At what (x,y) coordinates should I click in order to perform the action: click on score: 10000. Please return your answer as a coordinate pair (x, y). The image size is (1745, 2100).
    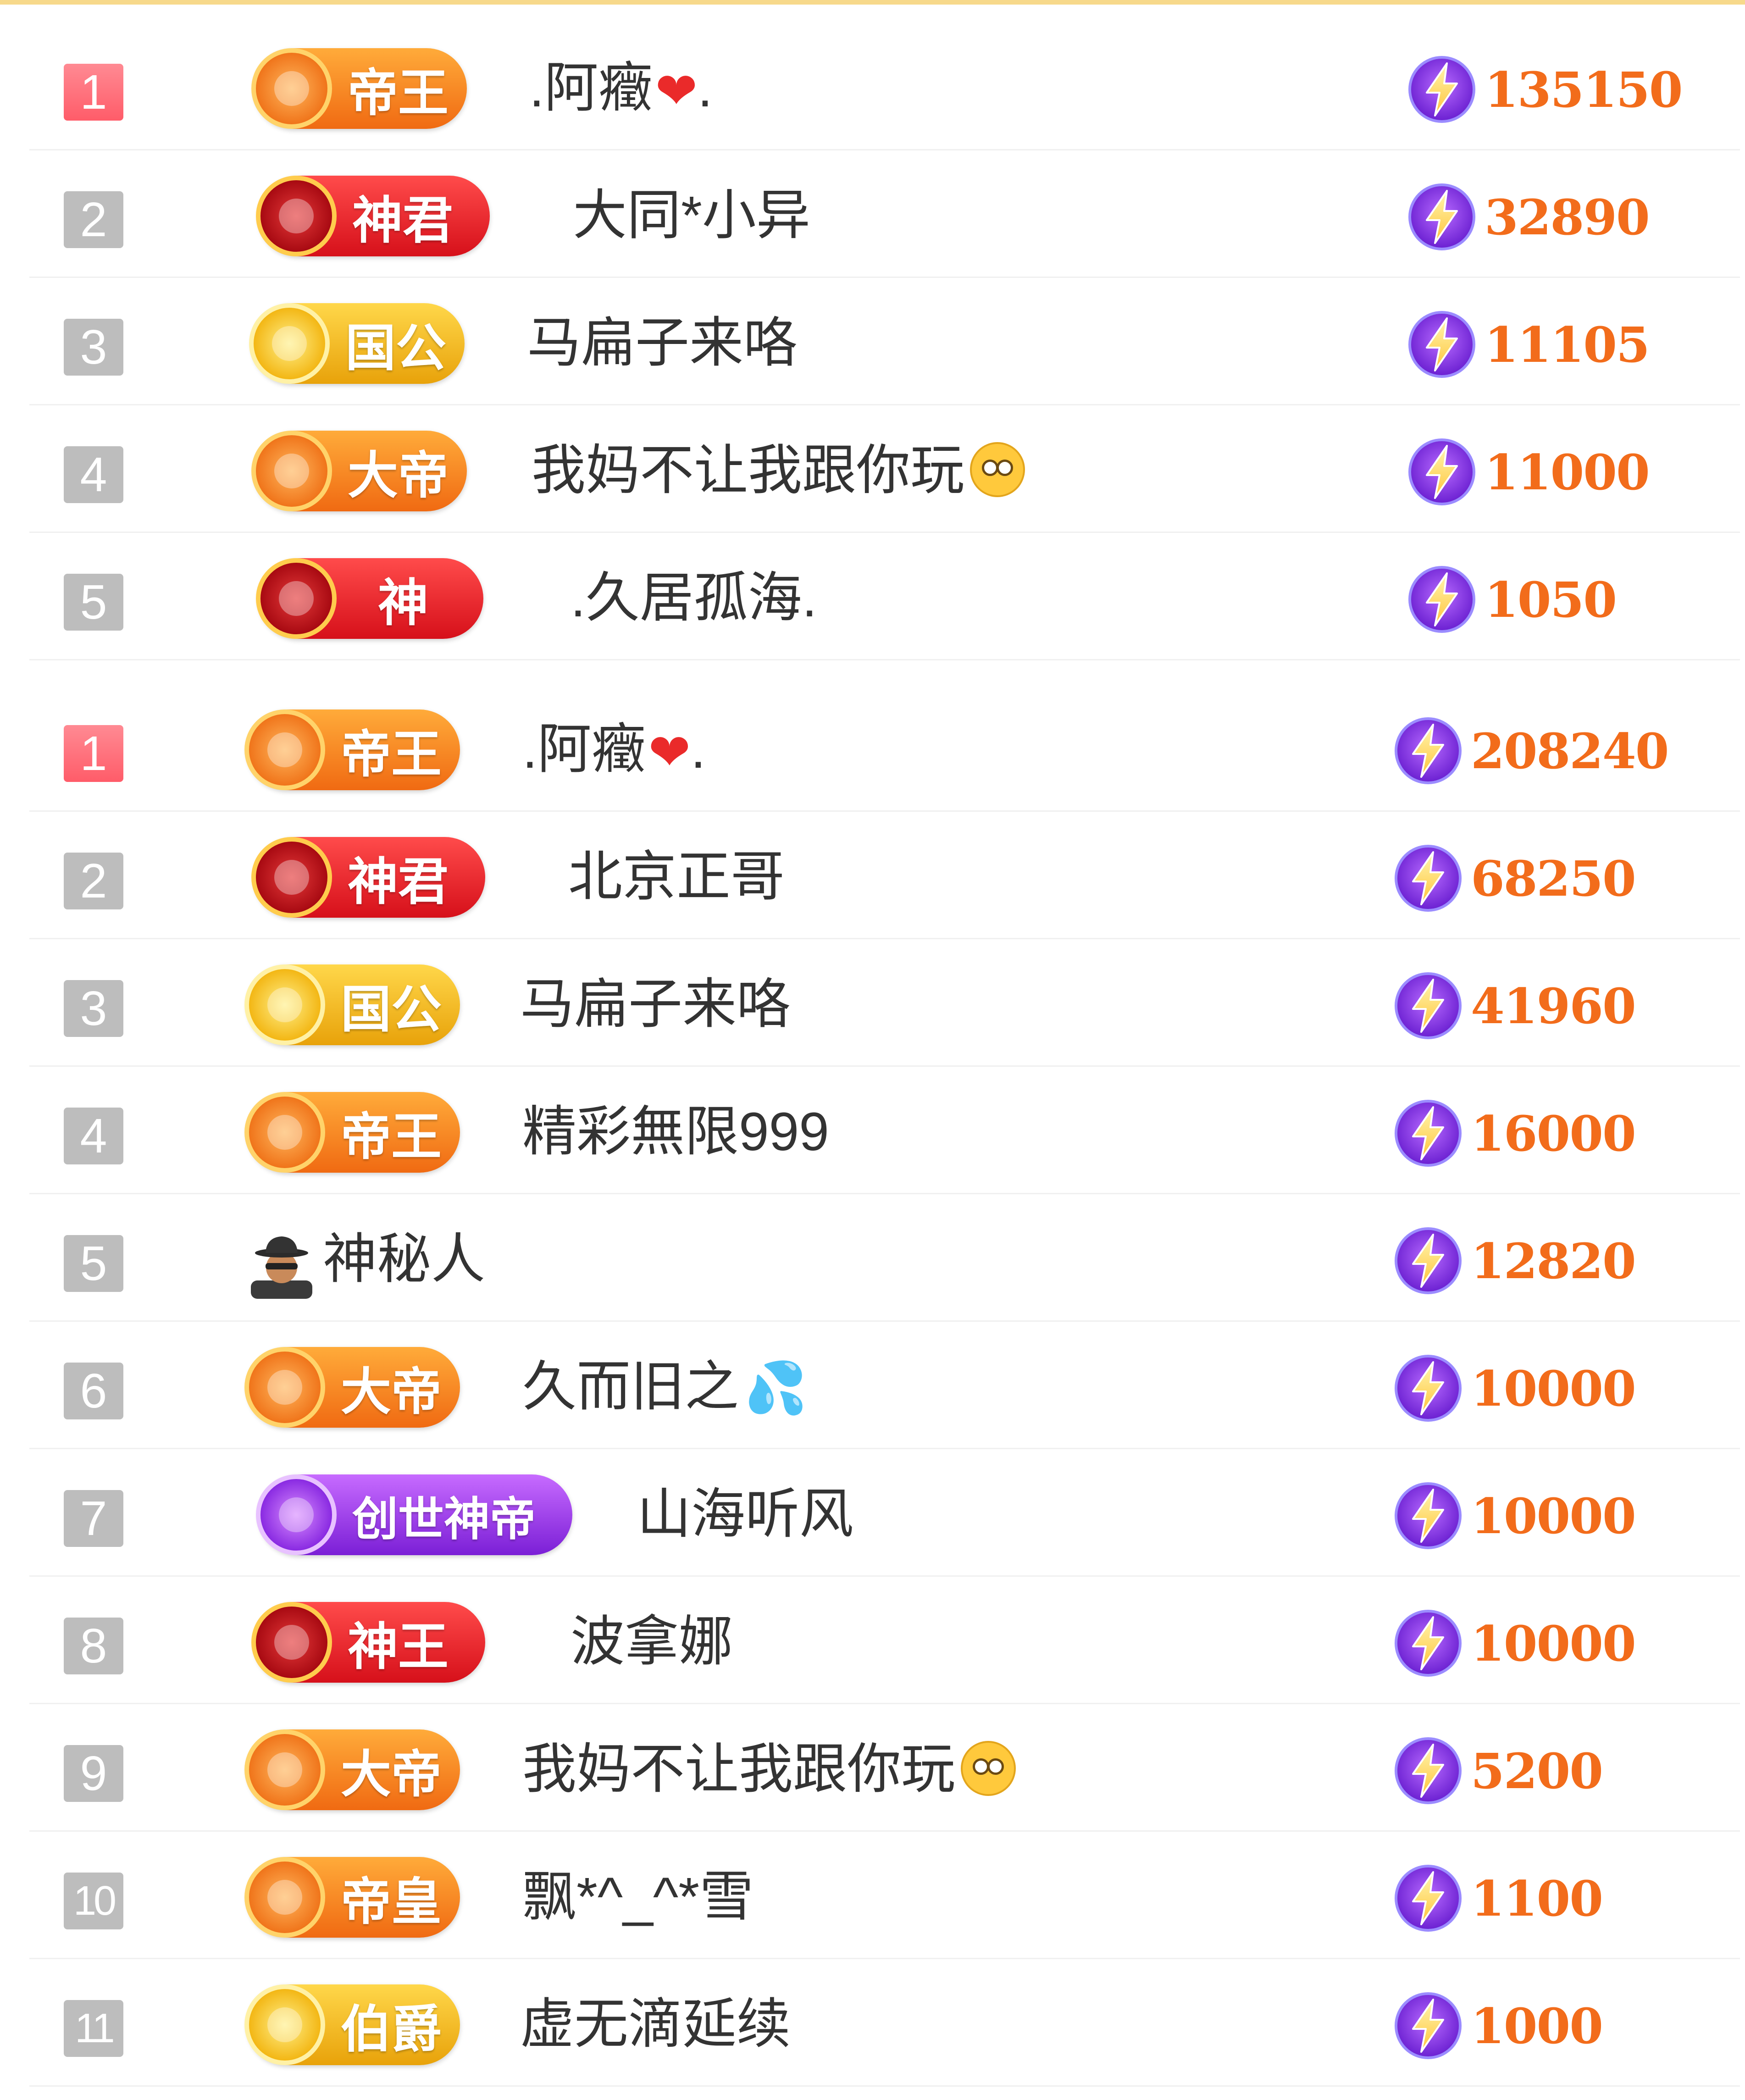
    Looking at the image, I should click on (1515, 1388).